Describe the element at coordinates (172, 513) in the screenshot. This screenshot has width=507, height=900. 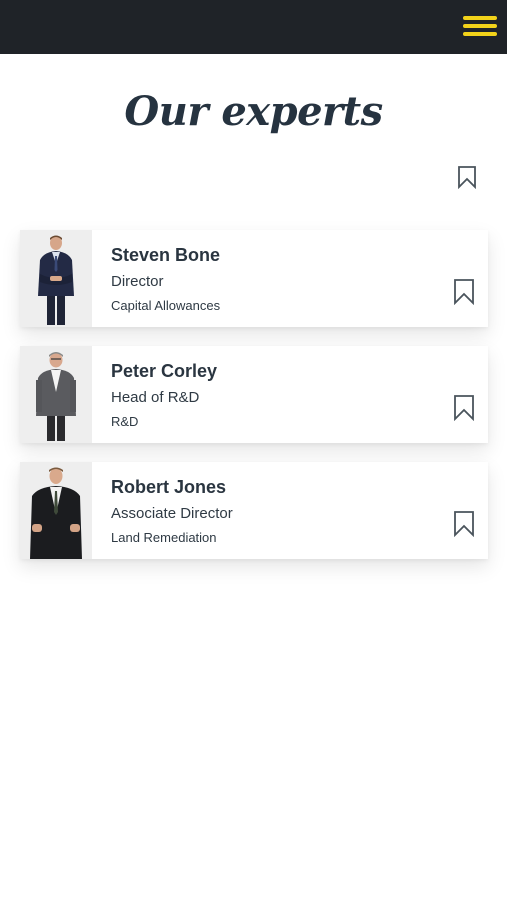
I see `expert-role: Associate Director` at that location.